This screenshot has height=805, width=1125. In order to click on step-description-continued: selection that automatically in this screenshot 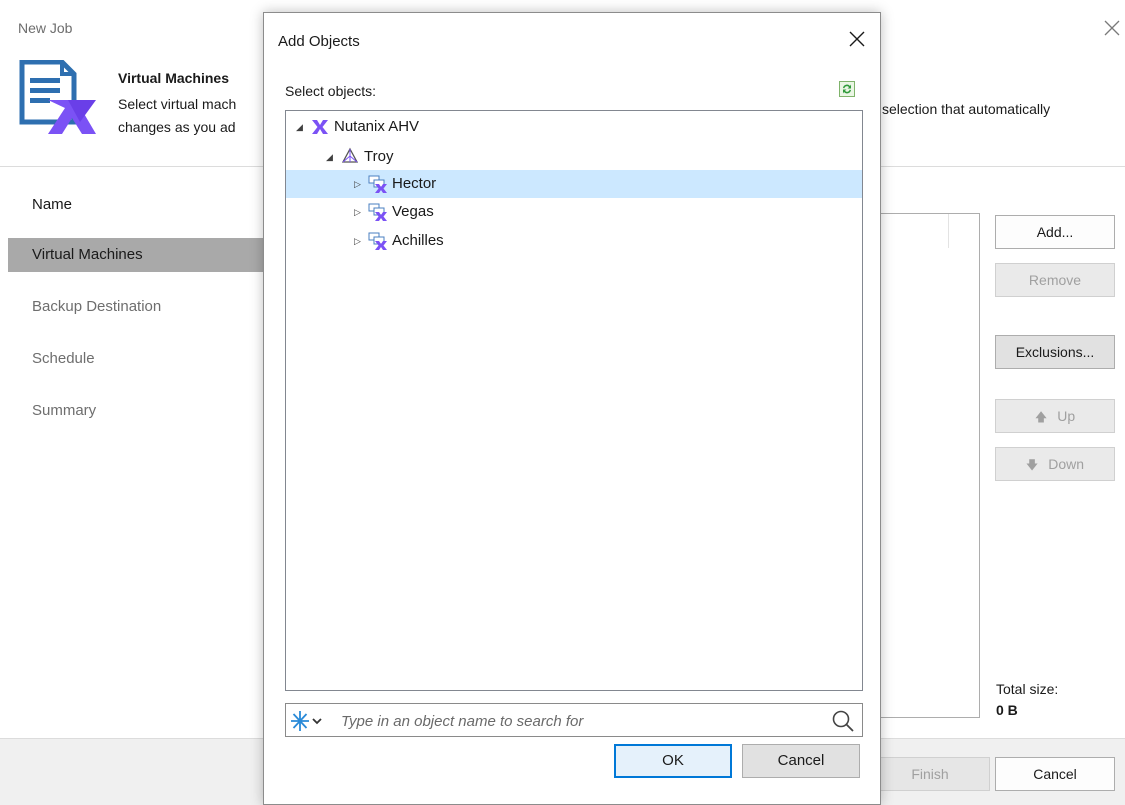, I will do `click(966, 109)`.